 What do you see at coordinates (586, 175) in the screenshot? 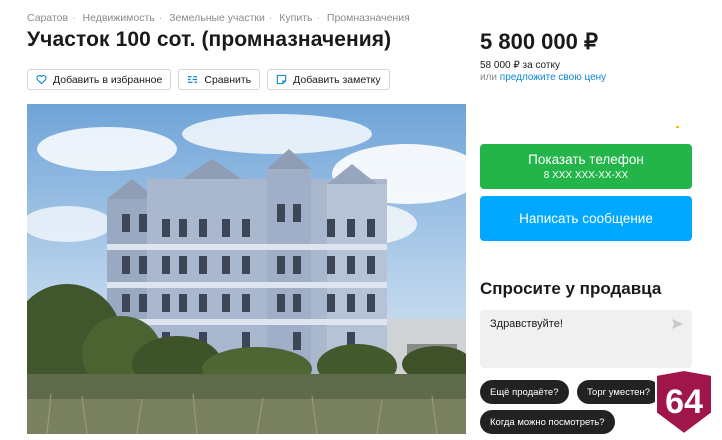
I see `masked-phone: 8 XXX XXX-XX-XX` at bounding box center [586, 175].